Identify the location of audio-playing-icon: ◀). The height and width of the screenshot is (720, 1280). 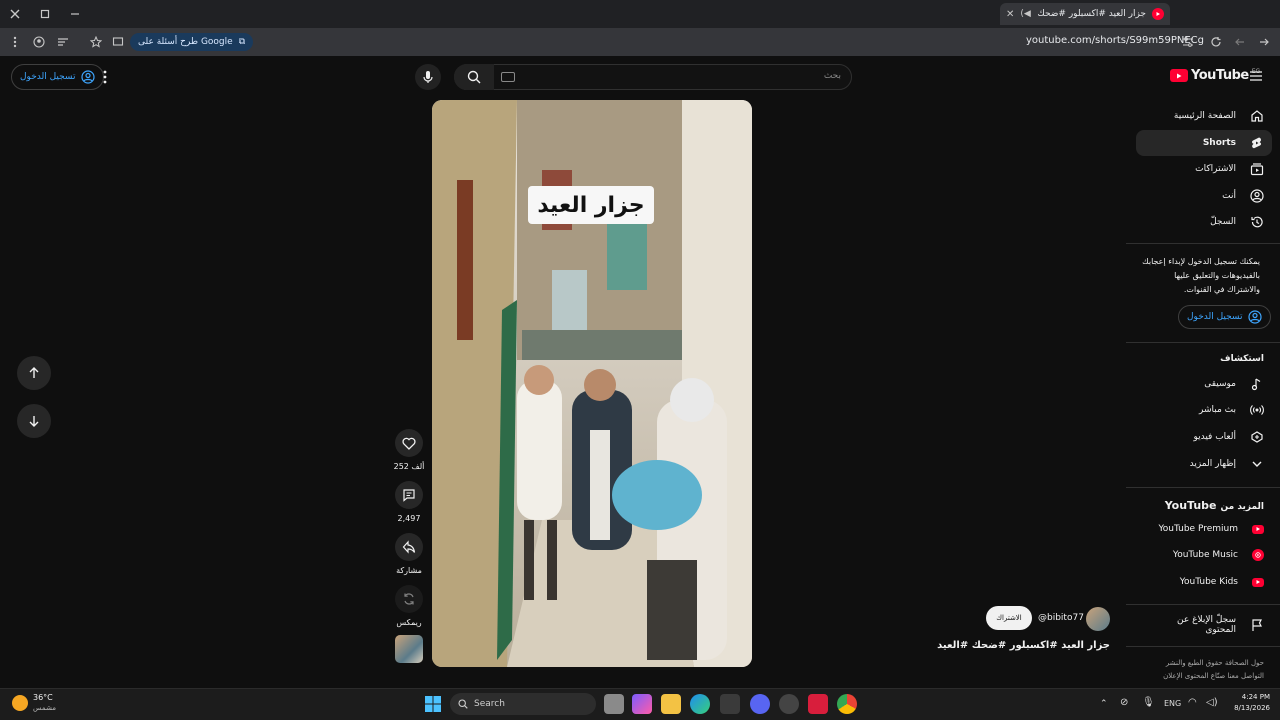
(1025, 14).